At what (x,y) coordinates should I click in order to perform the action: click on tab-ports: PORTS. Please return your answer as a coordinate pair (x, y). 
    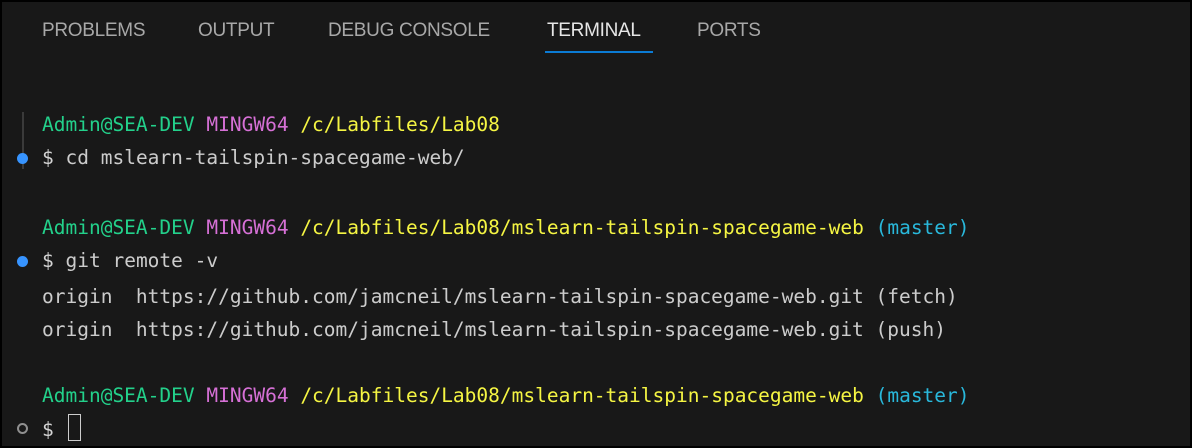
    Looking at the image, I should click on (729, 34).